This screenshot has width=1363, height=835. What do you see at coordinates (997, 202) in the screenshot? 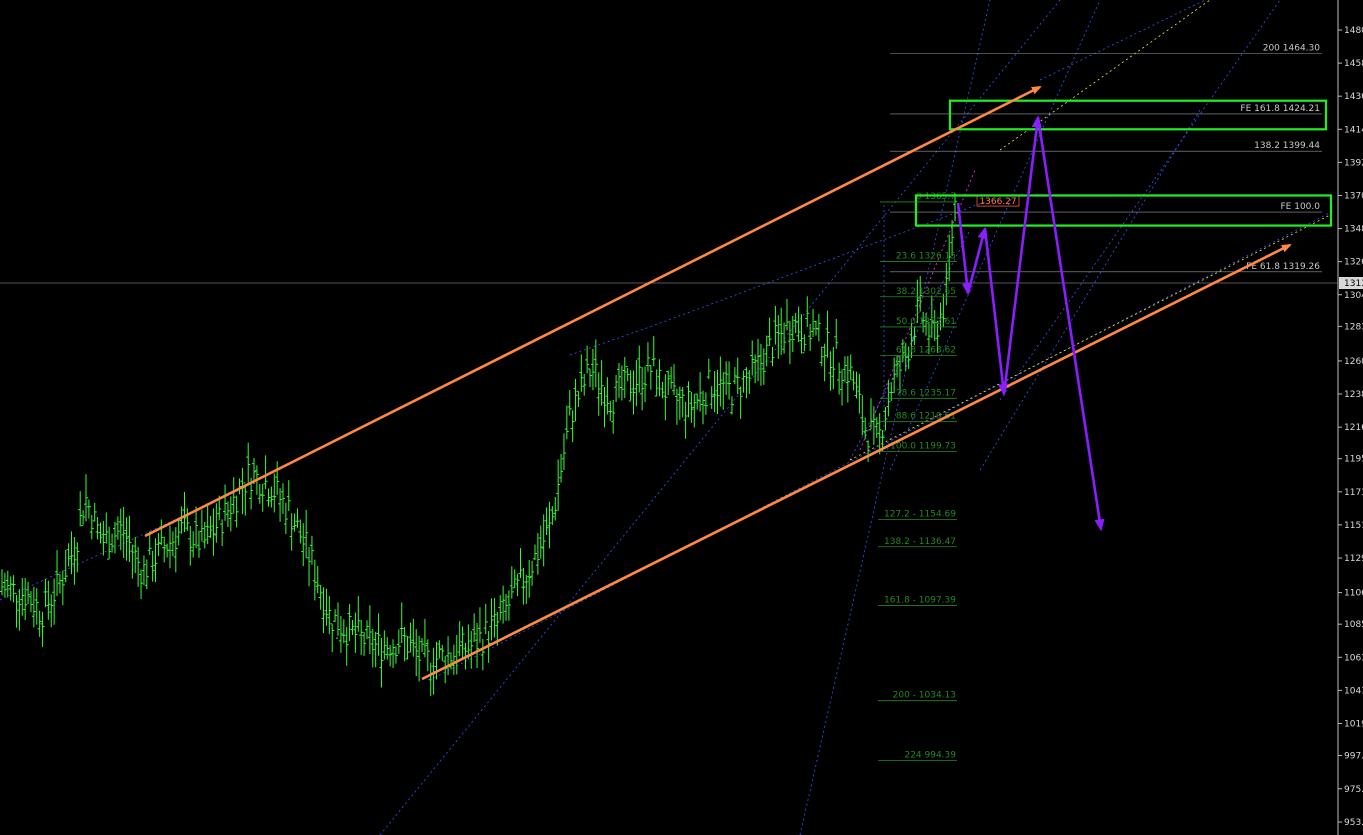
I see `price-marker-label: 1366.27` at bounding box center [997, 202].